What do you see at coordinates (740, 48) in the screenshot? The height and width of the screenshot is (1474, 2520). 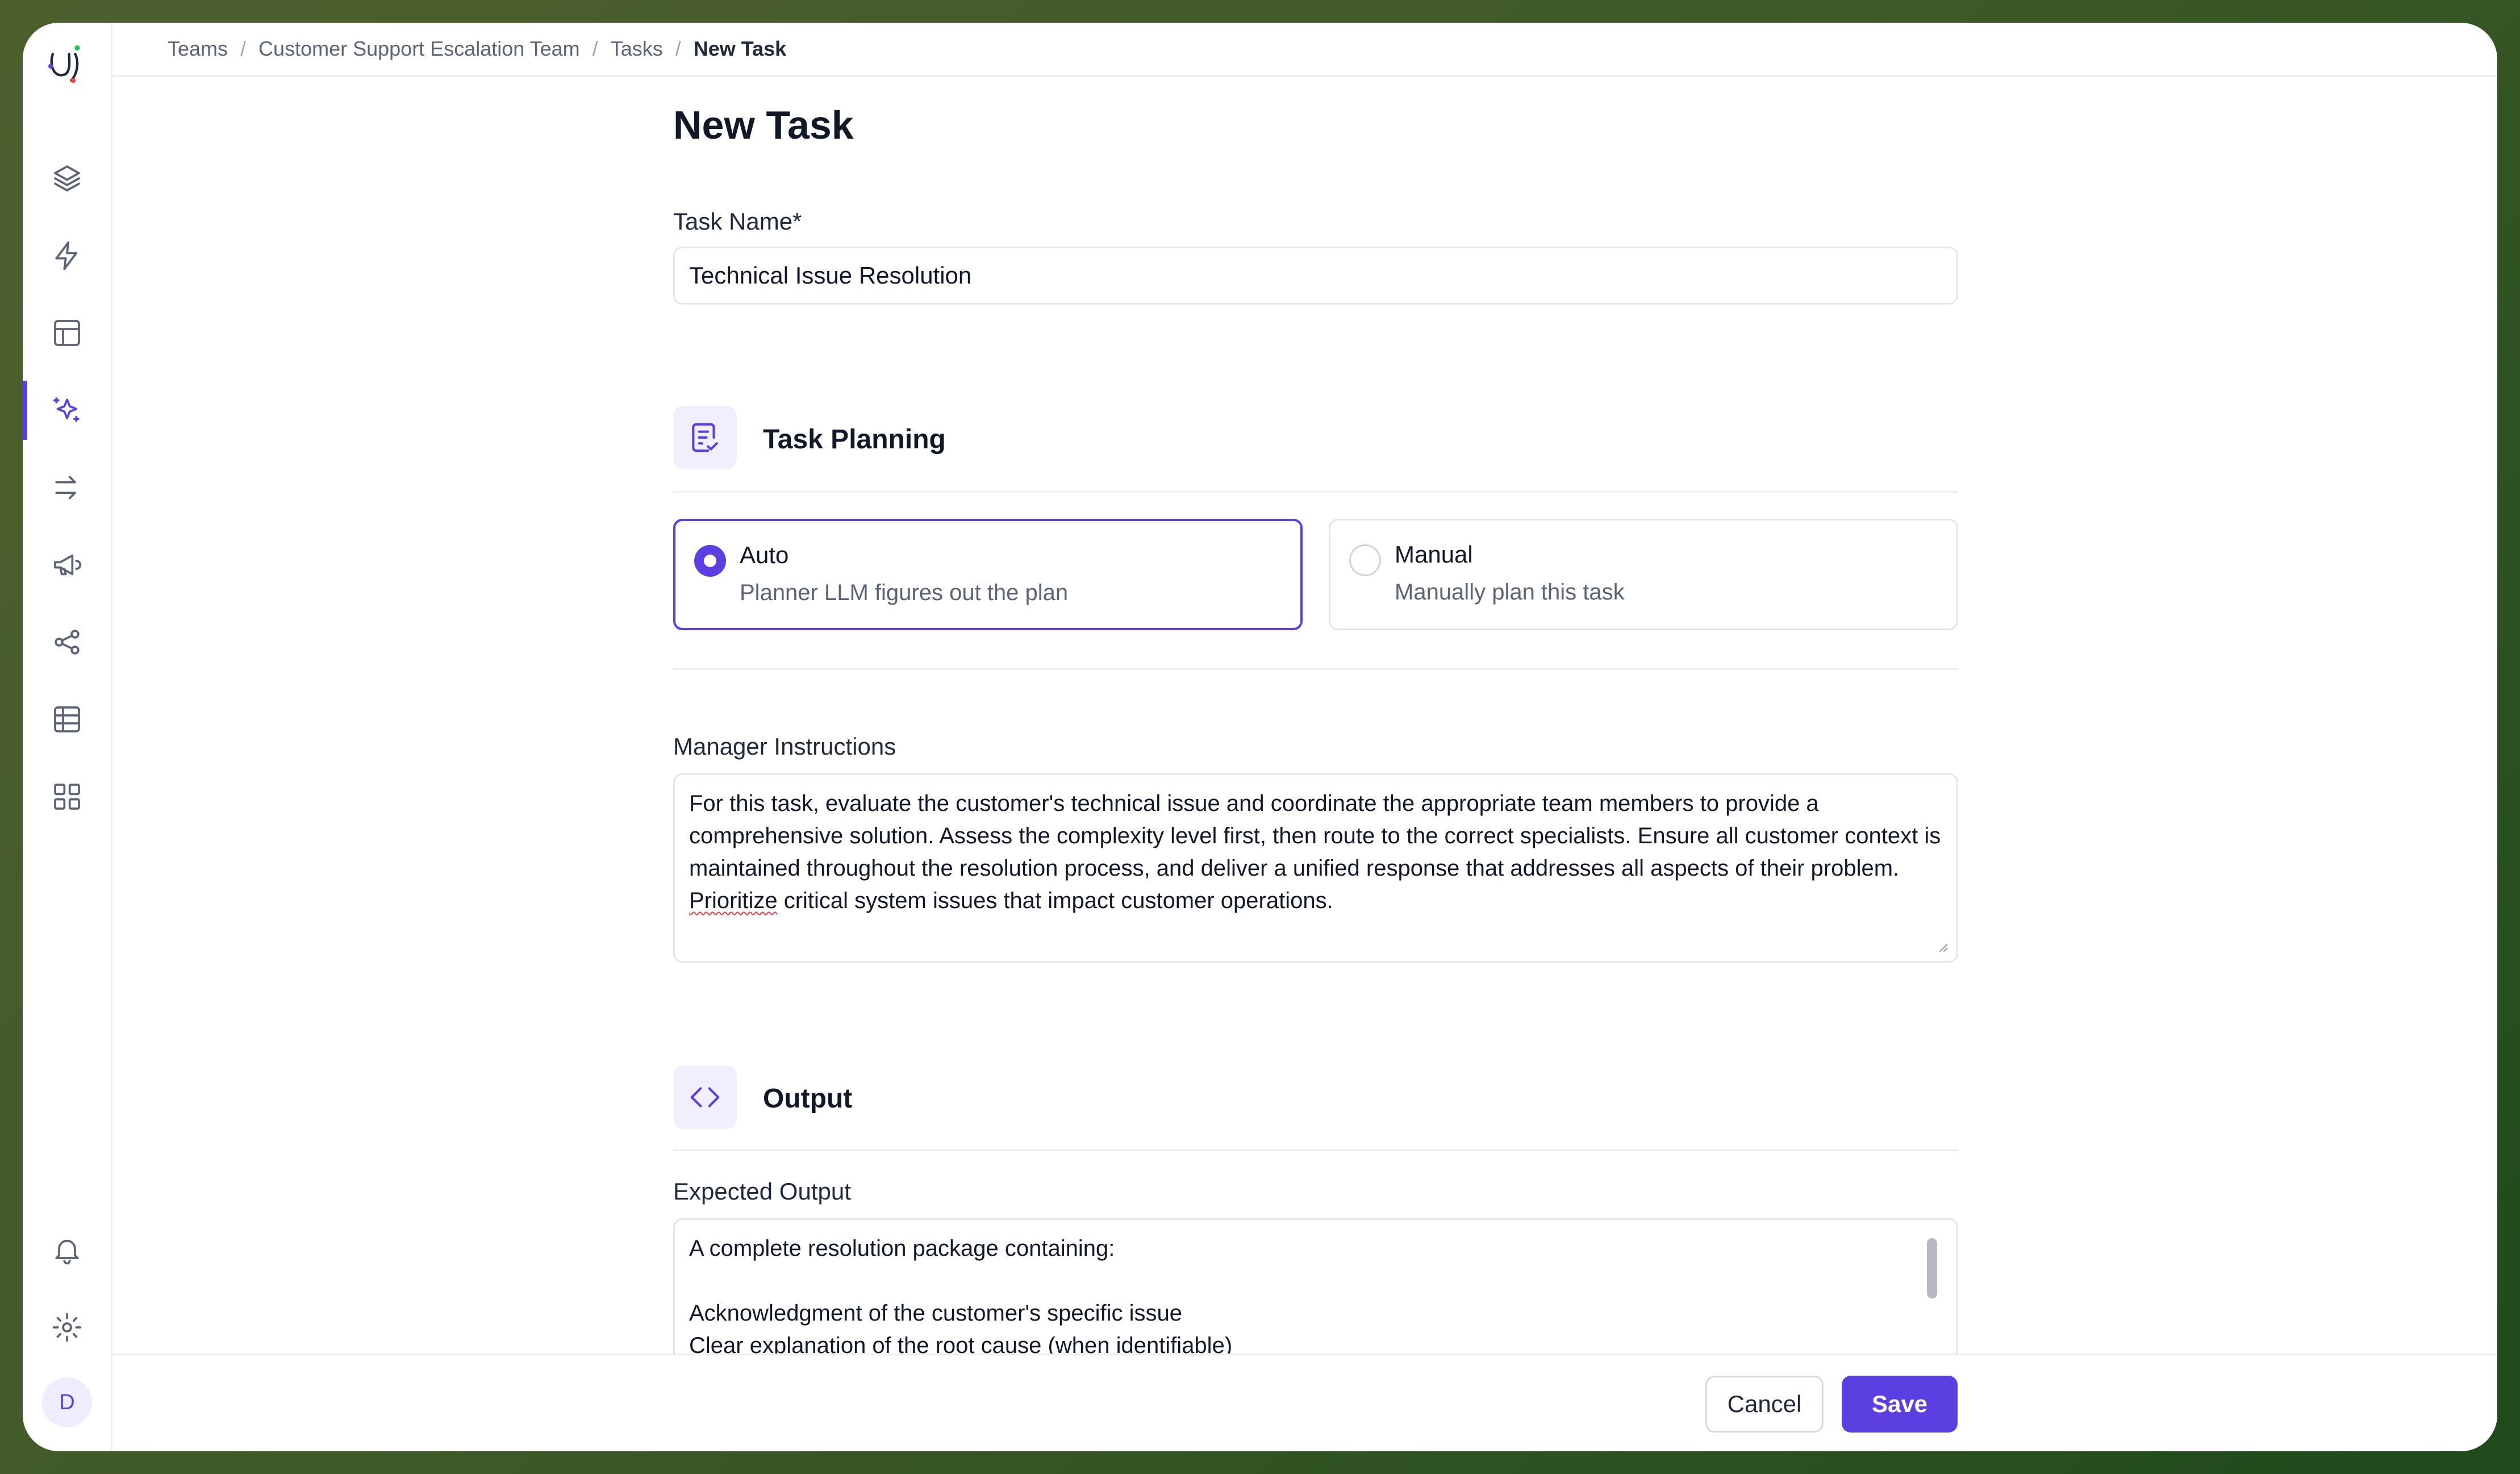 I see `breadcrumb-current: New Task` at bounding box center [740, 48].